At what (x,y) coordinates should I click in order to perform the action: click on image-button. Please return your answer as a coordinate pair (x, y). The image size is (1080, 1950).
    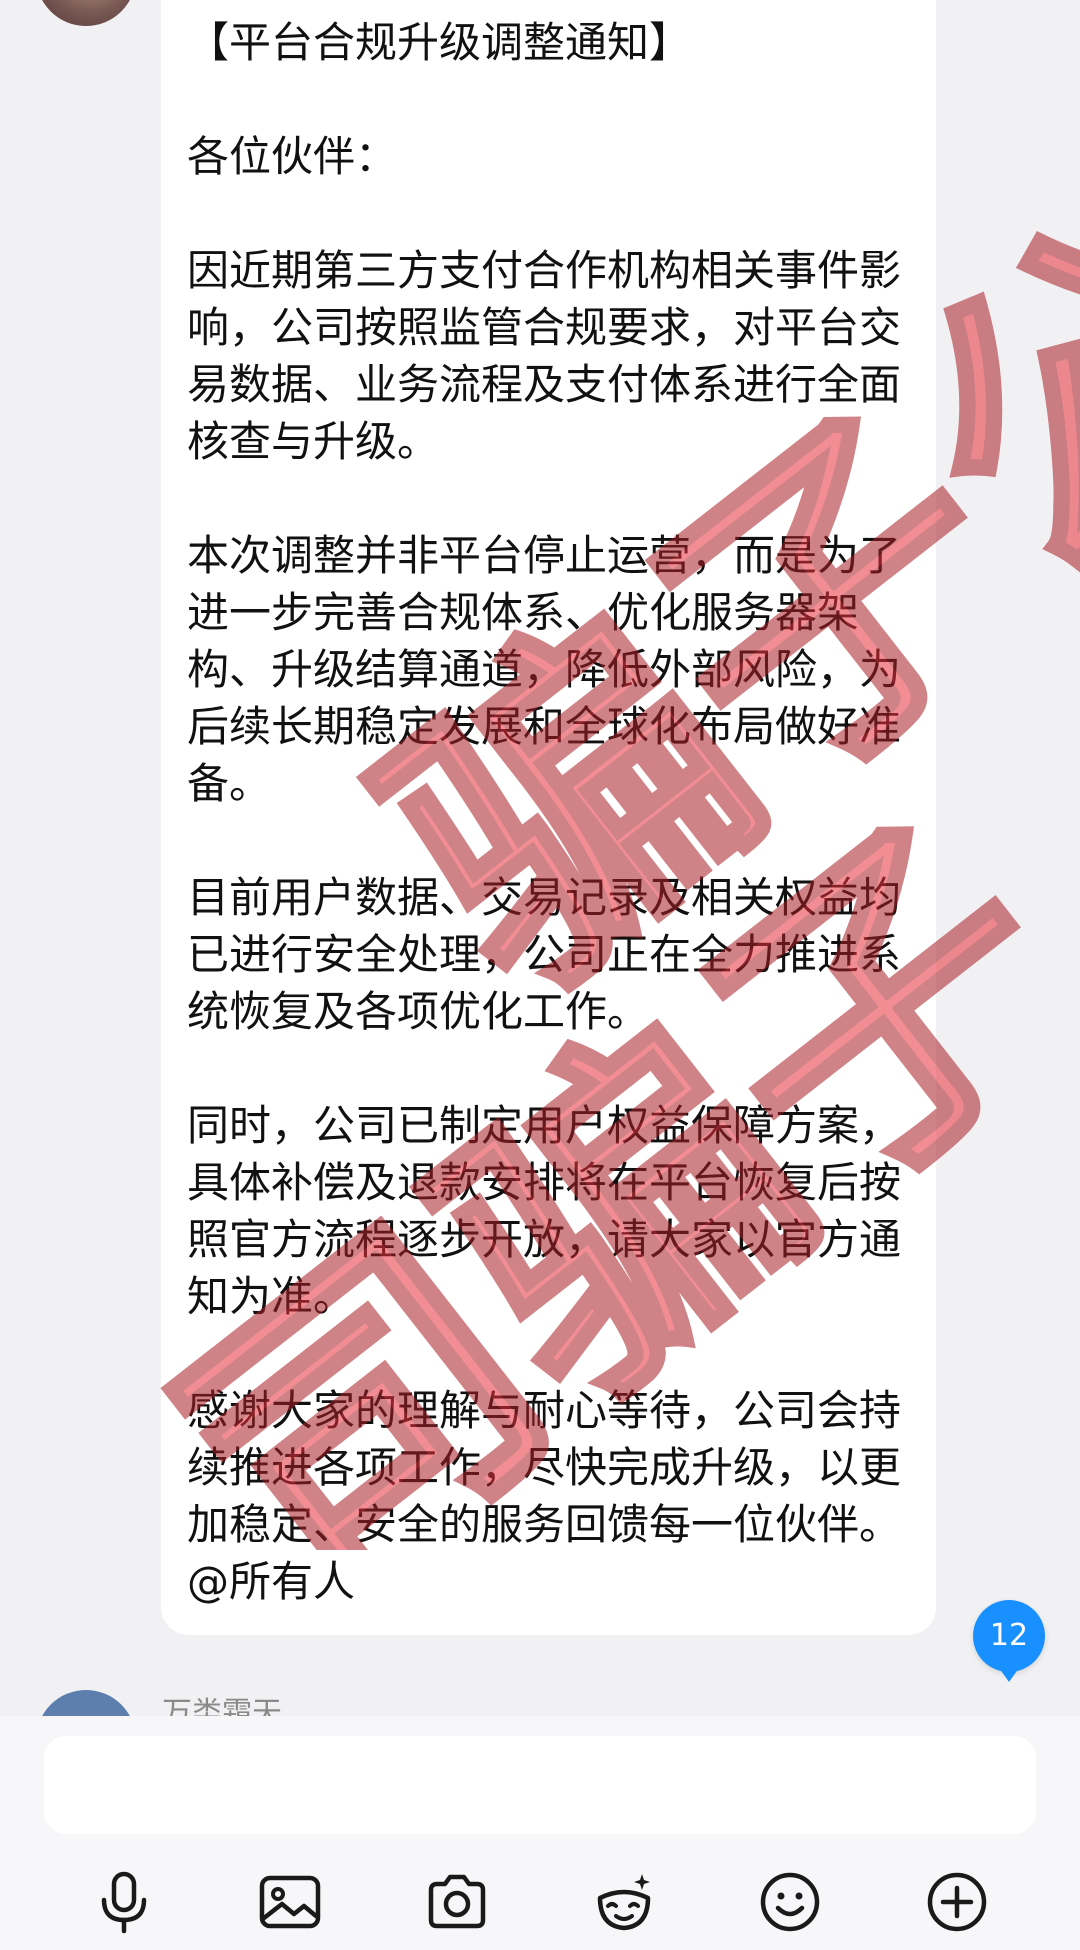
    Looking at the image, I should click on (290, 1902).